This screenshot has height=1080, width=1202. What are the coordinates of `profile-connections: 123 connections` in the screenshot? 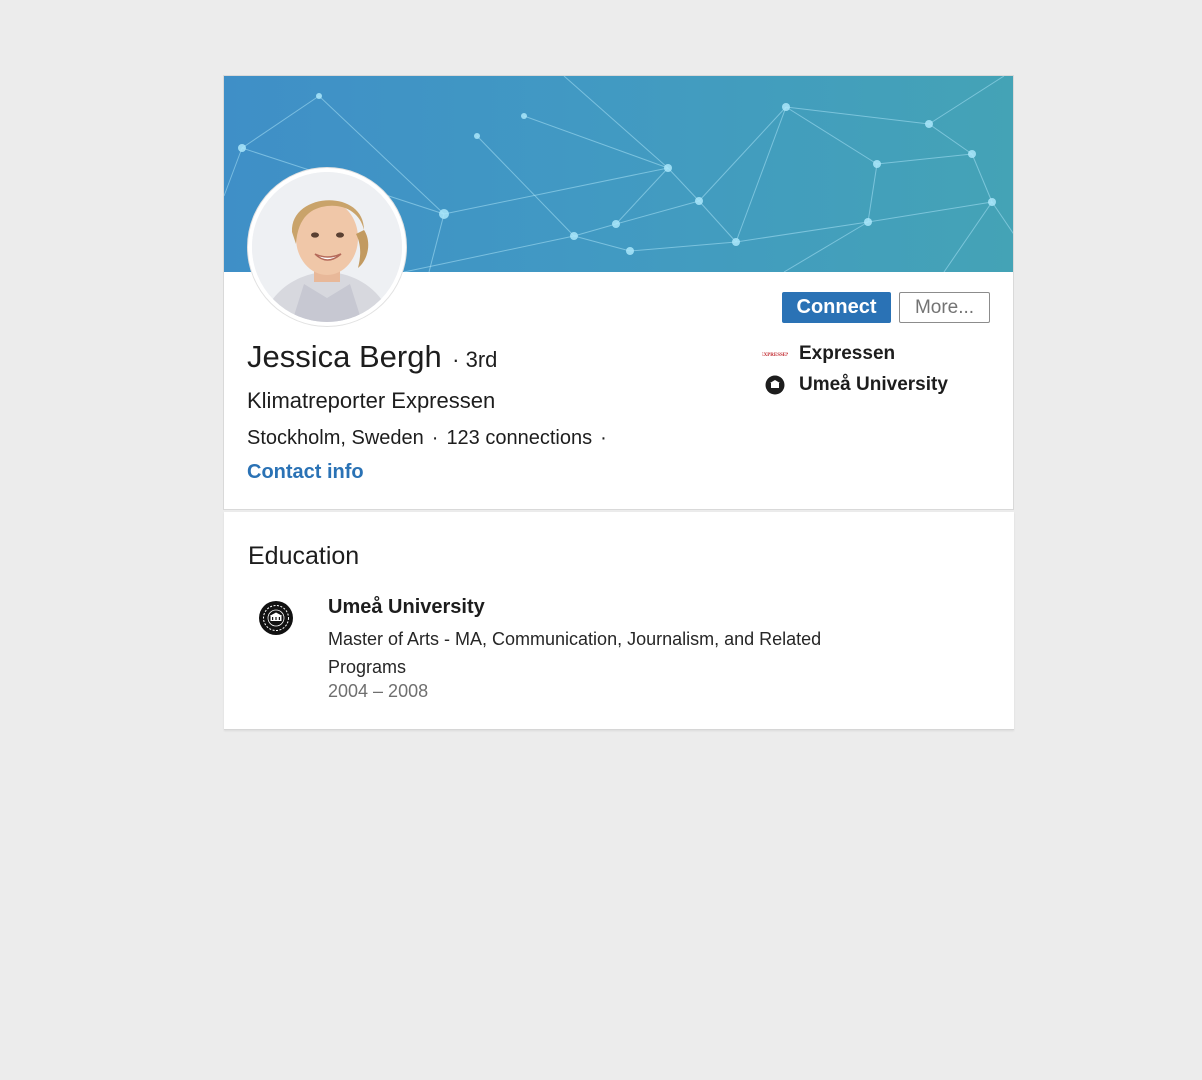 It's located at (519, 438).